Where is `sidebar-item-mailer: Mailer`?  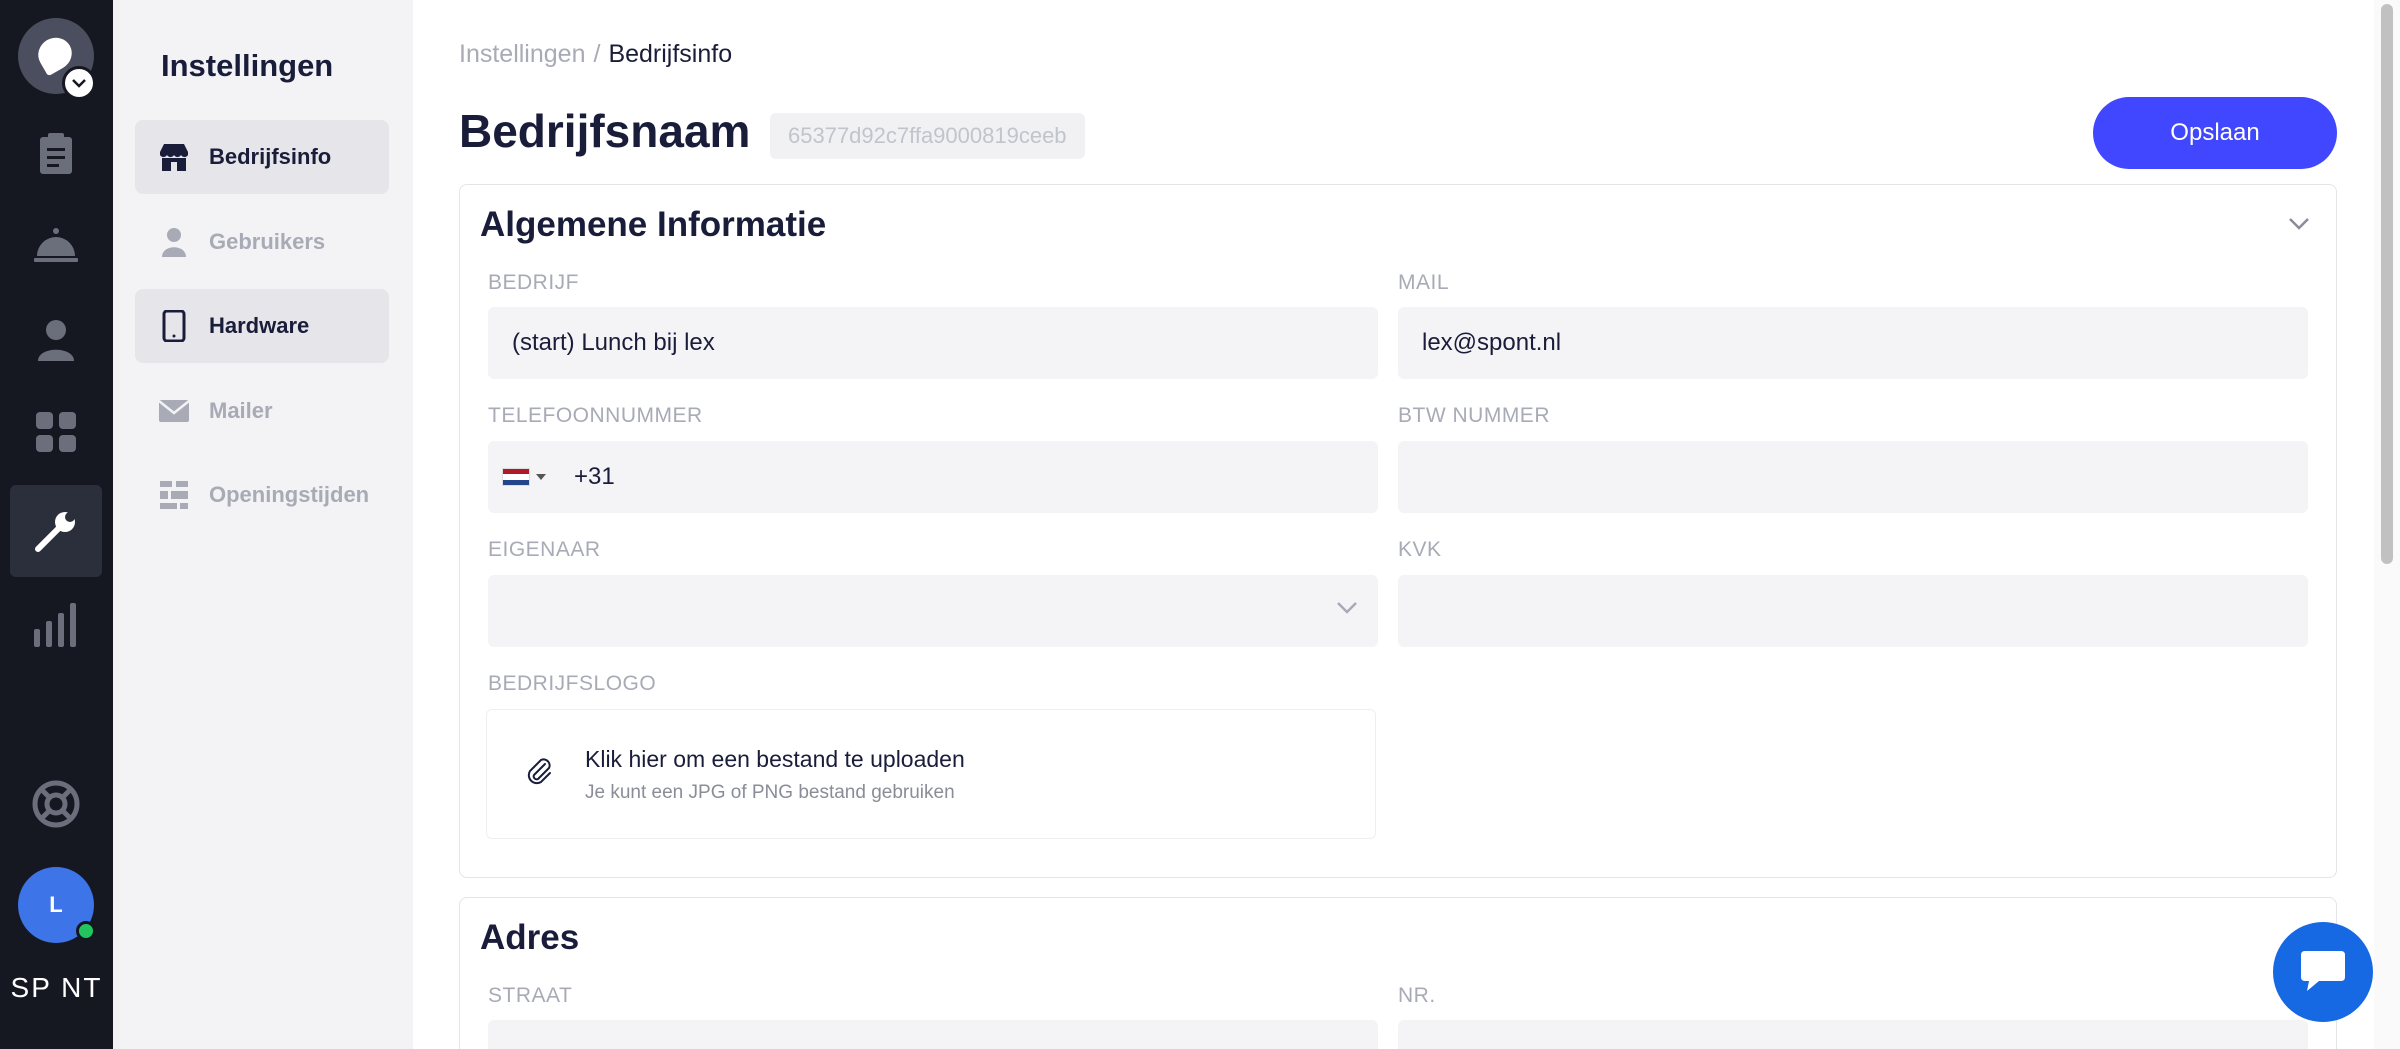 sidebar-item-mailer: Mailer is located at coordinates (262, 411).